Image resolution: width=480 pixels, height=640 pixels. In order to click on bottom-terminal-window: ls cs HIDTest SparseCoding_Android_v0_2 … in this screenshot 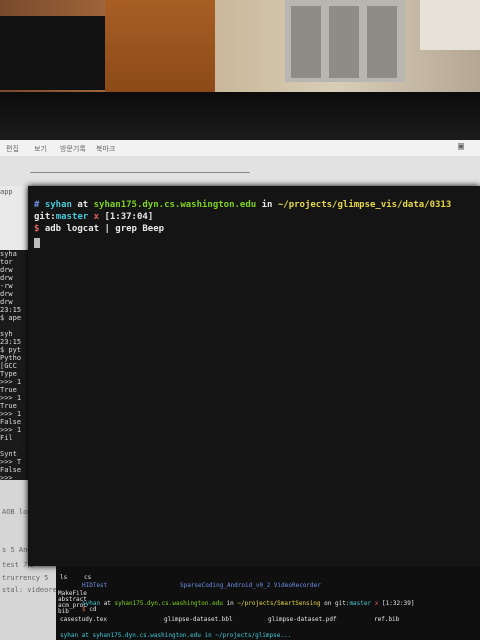, I will do `click(268, 603)`.